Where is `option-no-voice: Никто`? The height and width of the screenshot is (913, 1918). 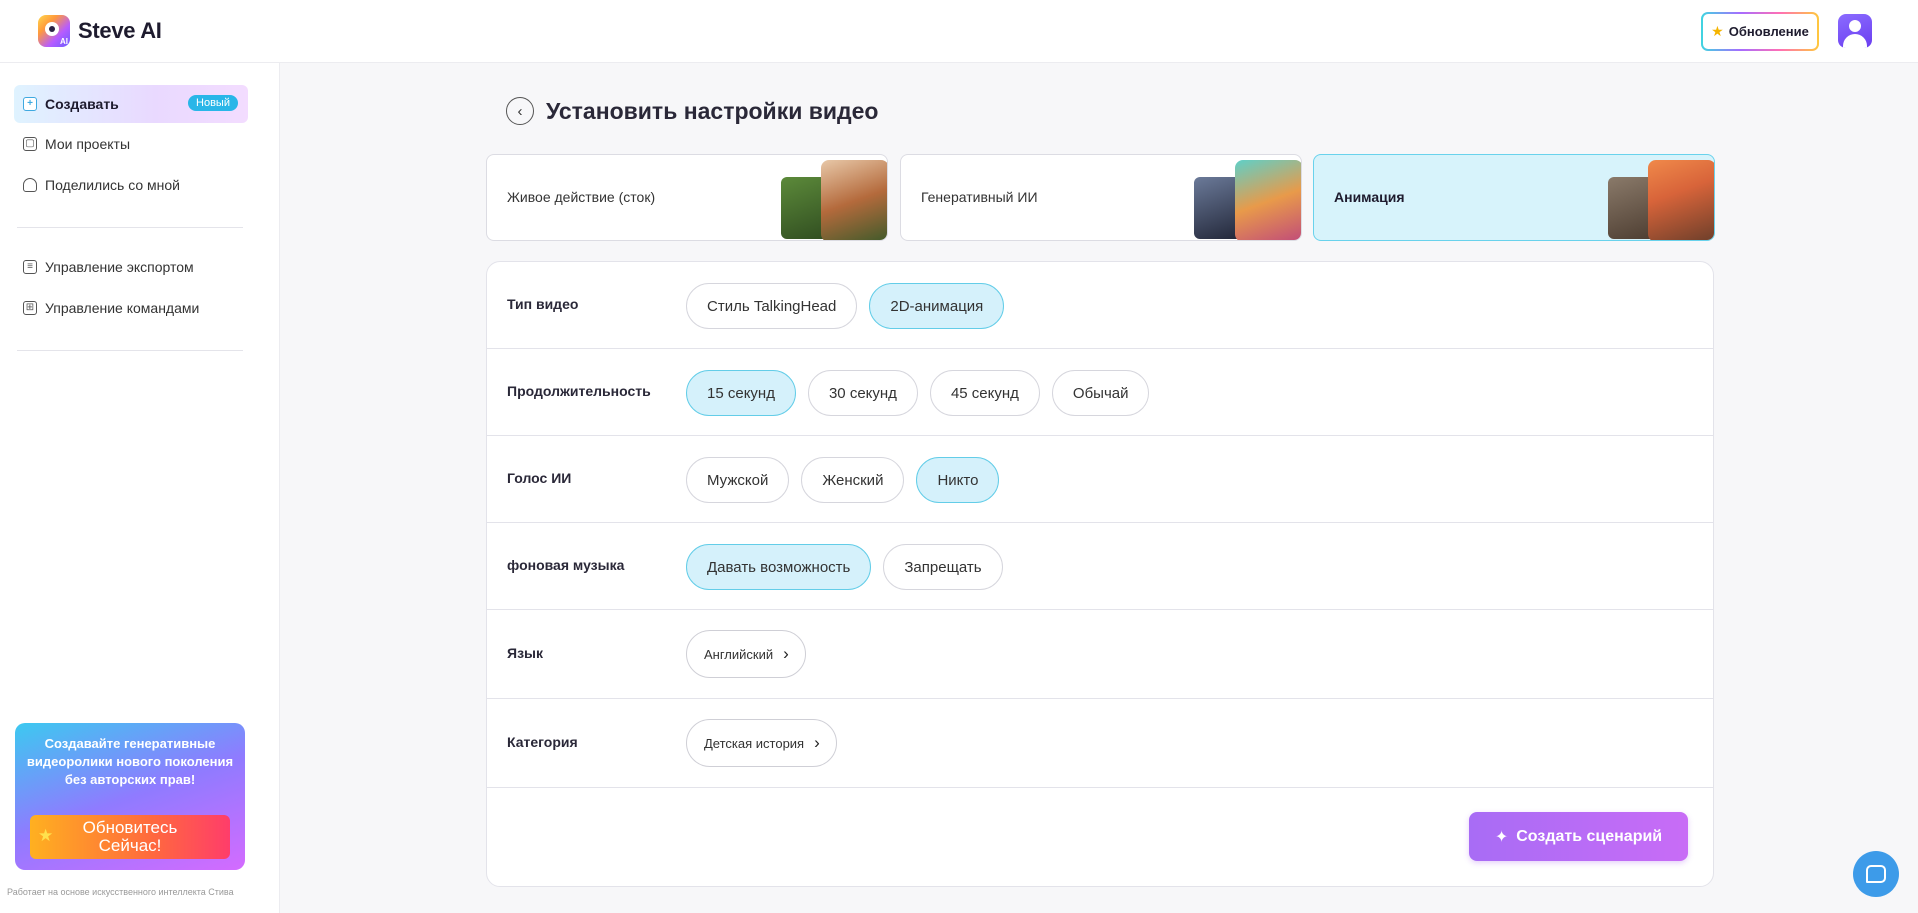
option-no-voice: Никто is located at coordinates (958, 480).